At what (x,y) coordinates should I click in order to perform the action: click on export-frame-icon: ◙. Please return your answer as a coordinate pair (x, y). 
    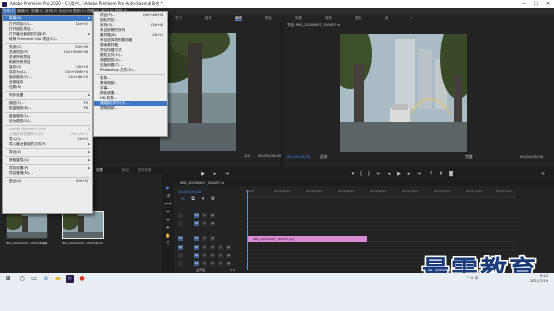
    Looking at the image, I should click on (451, 174).